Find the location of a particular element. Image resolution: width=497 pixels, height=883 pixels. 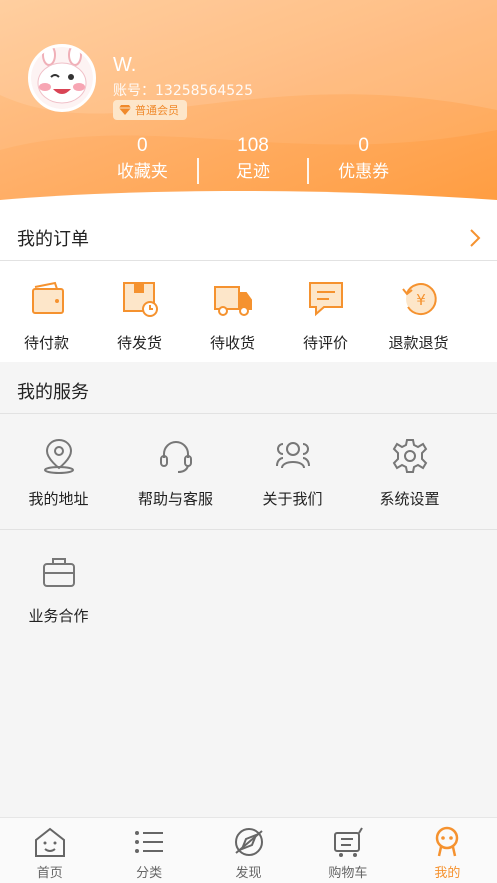

order-refund-return: ¥ 退款退货 is located at coordinates (418, 311).